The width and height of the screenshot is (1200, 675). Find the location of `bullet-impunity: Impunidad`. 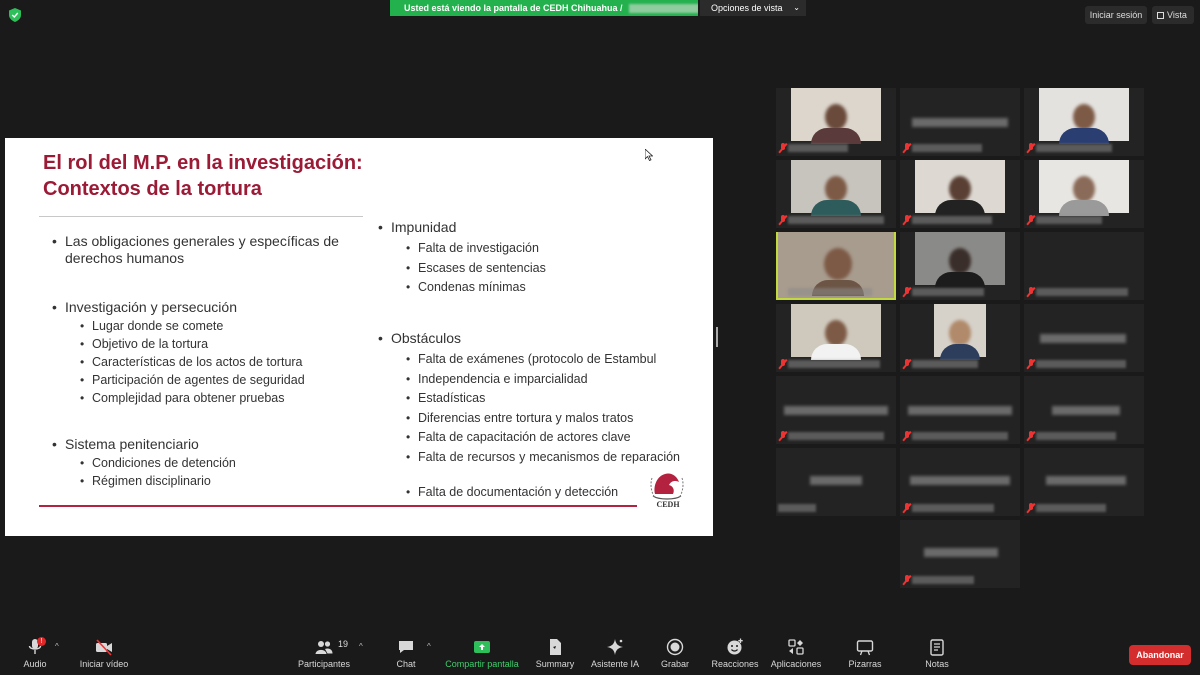

bullet-impunity: Impunidad is located at coordinates (417, 227).